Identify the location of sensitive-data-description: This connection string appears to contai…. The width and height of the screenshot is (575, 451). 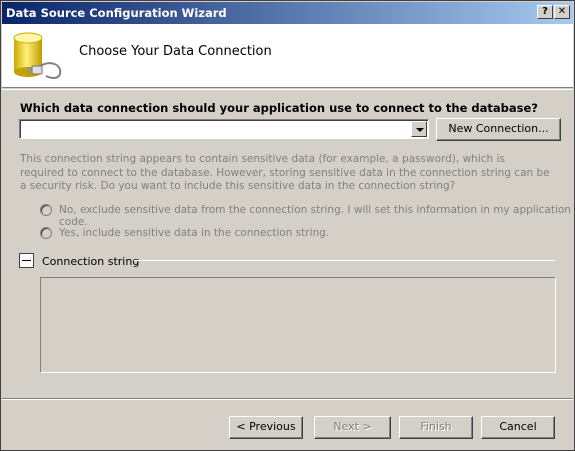
(285, 172).